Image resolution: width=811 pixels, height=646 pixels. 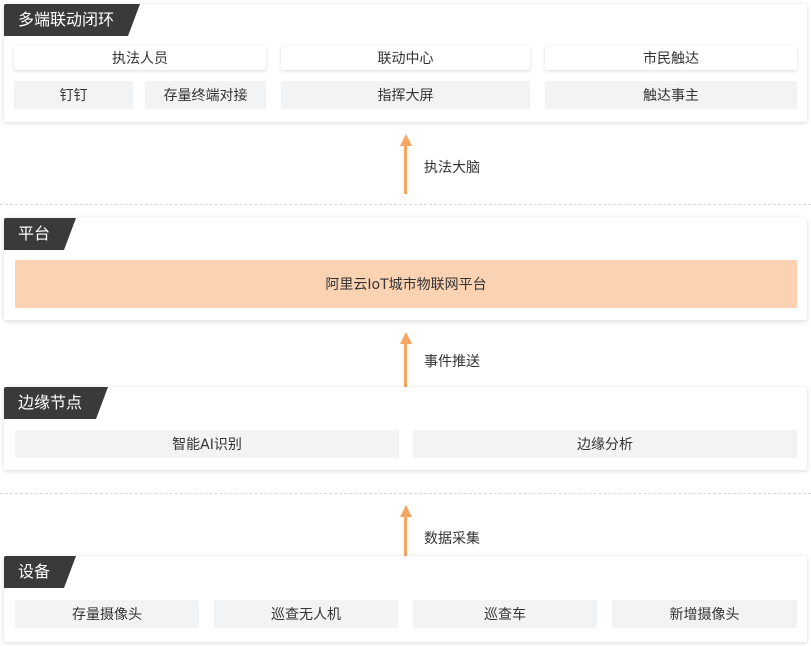 I want to click on item-new-camera: 新增摄像头, so click(x=704, y=614).